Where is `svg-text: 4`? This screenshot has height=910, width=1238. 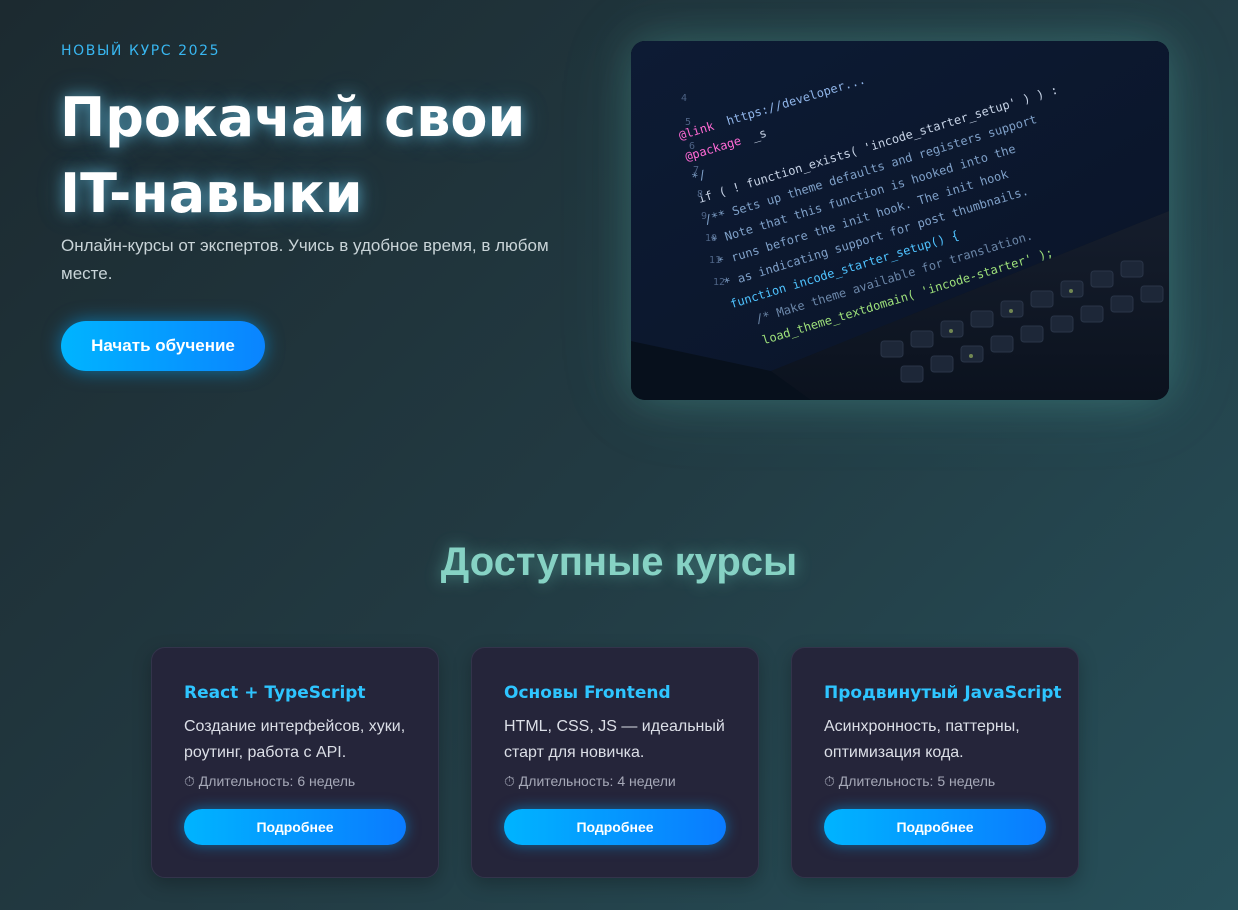
svg-text: 4 is located at coordinates (684, 98).